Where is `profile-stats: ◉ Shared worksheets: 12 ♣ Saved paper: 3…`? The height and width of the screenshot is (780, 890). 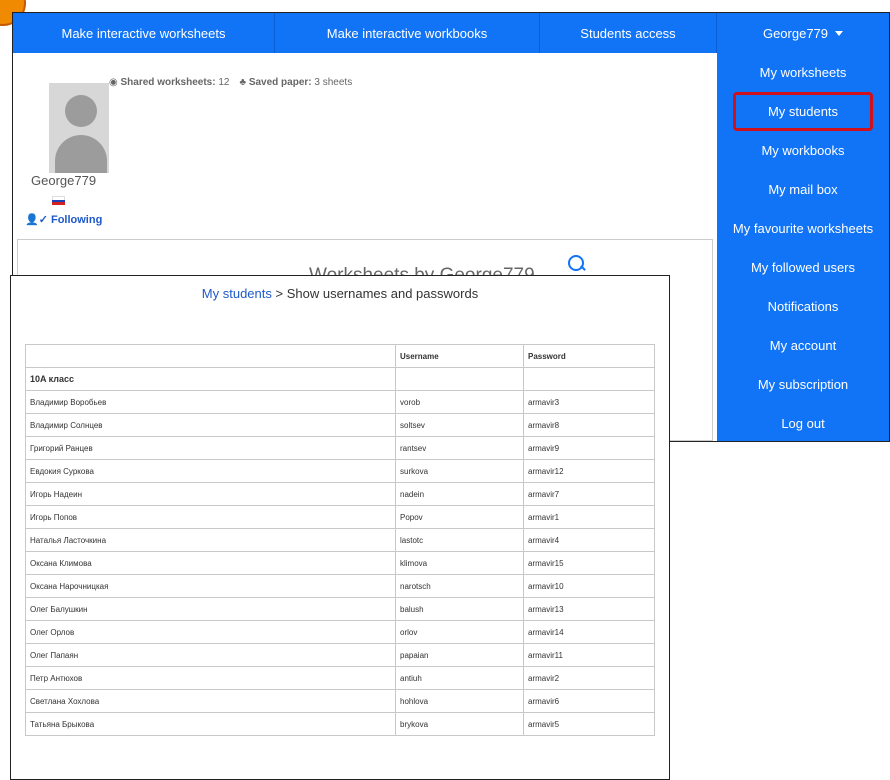
profile-stats: ◉ Shared worksheets: 12 ♣ Saved paper: 3… is located at coordinates (230, 82).